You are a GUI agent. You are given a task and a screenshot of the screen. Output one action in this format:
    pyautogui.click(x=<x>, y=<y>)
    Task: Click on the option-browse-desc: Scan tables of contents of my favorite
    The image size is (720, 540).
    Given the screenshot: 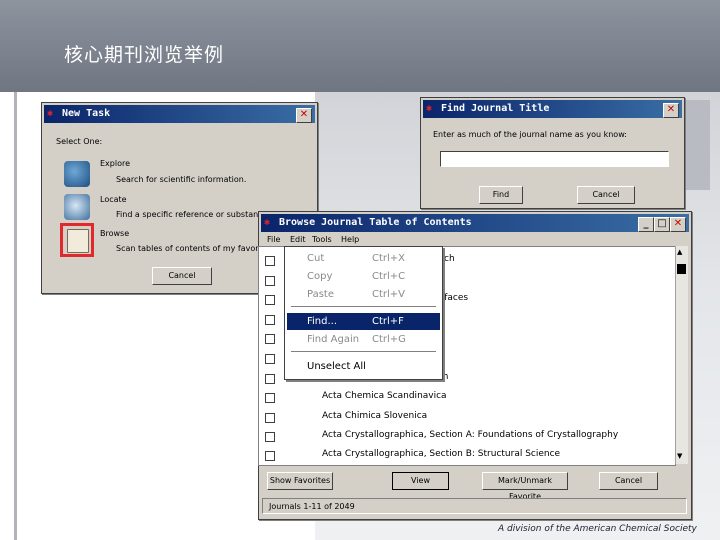 What is the action you would take?
    pyautogui.click(x=192, y=248)
    